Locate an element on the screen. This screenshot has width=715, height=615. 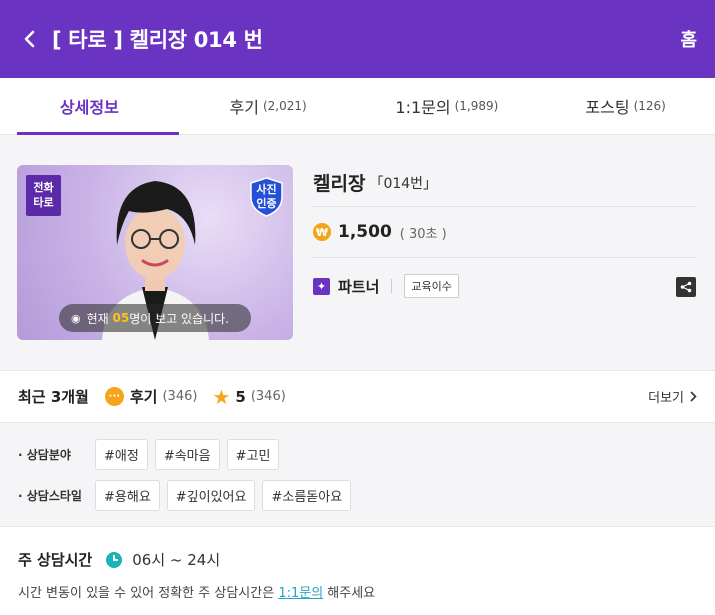
consult-style-row: · 상담스타일 #용해요 #깊이있어요 #소름돋아요 is located at coordinates (357, 495).